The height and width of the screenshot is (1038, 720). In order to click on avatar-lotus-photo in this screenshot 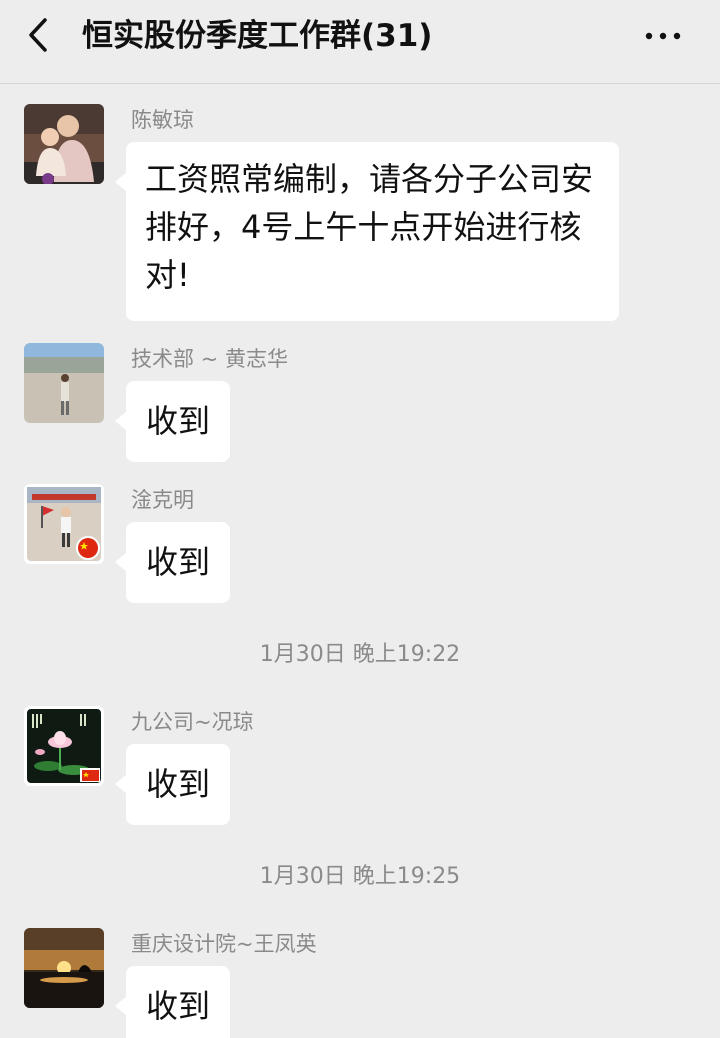, I will do `click(64, 746)`.